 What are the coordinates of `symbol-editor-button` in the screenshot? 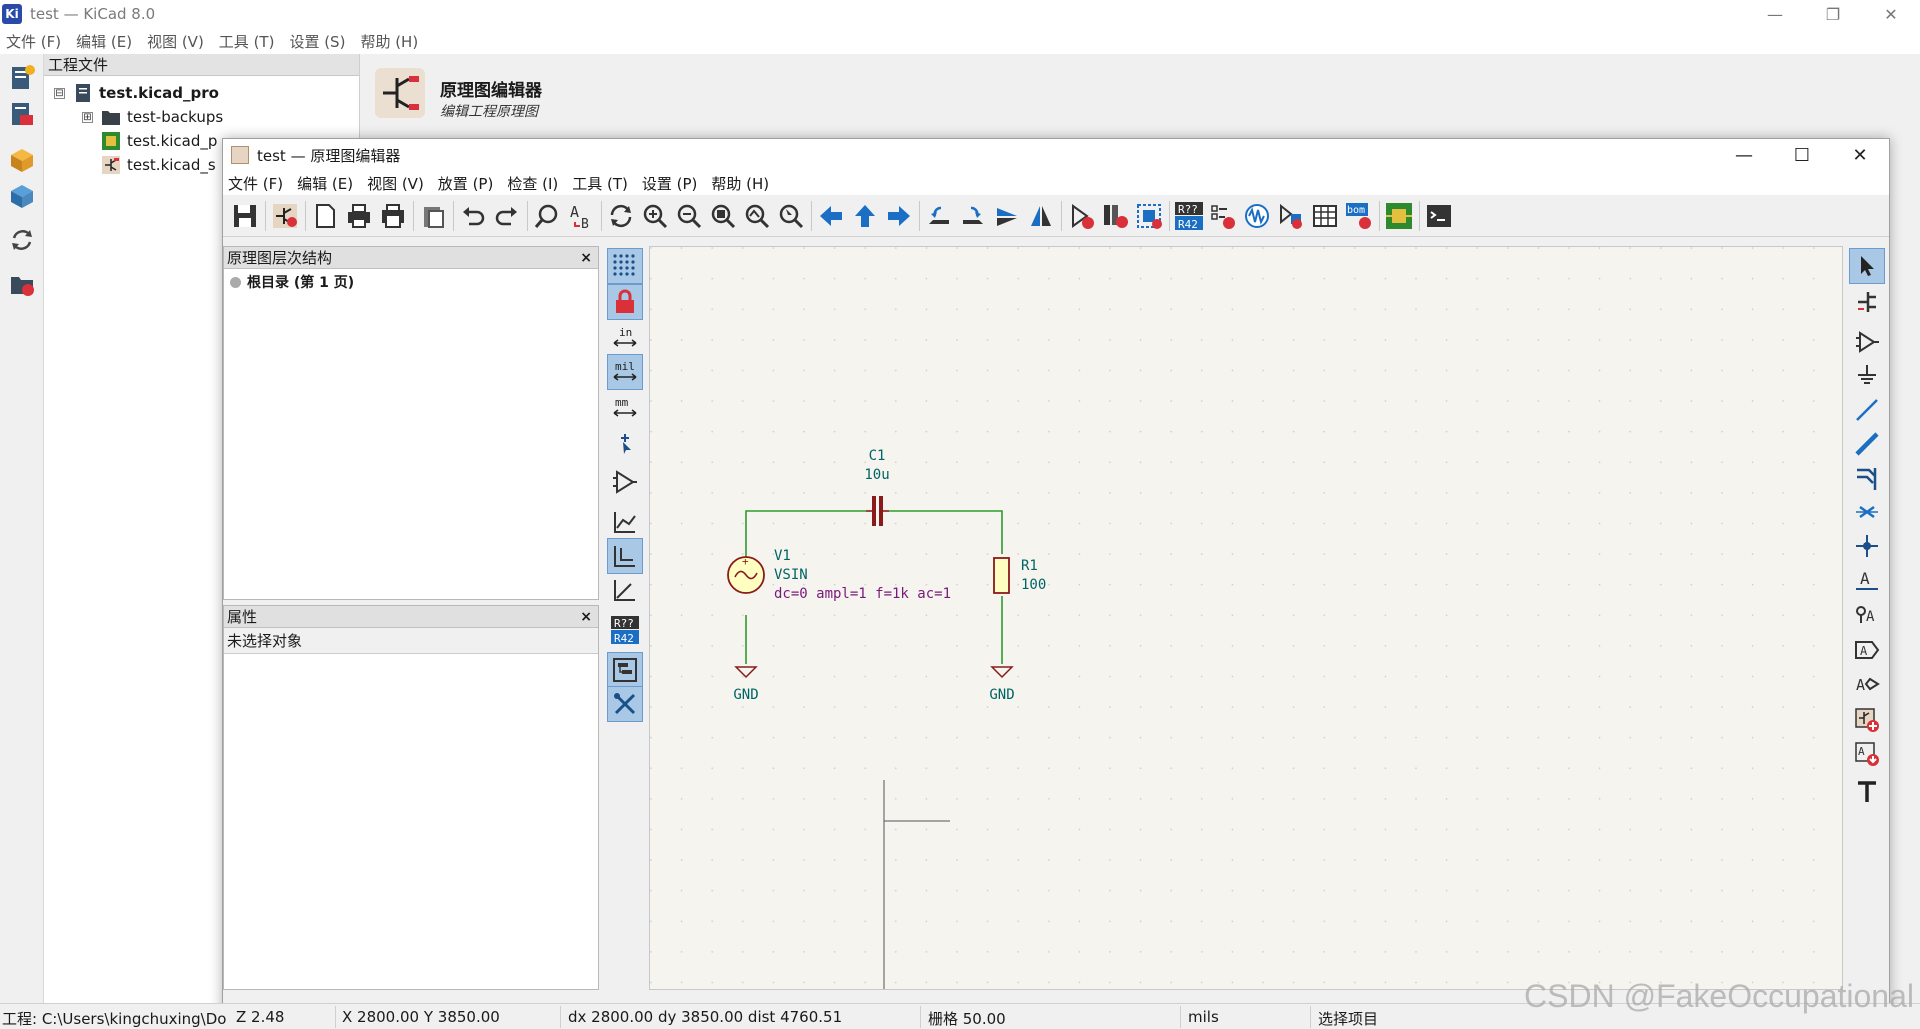 It's located at (1081, 216).